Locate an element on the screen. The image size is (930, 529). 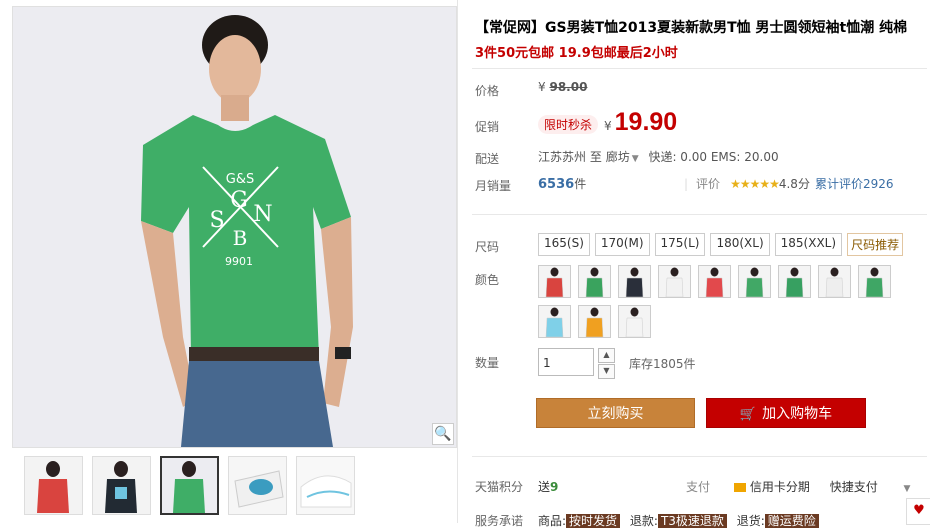
sales-label: 月销量 is located at coordinates (493, 186).